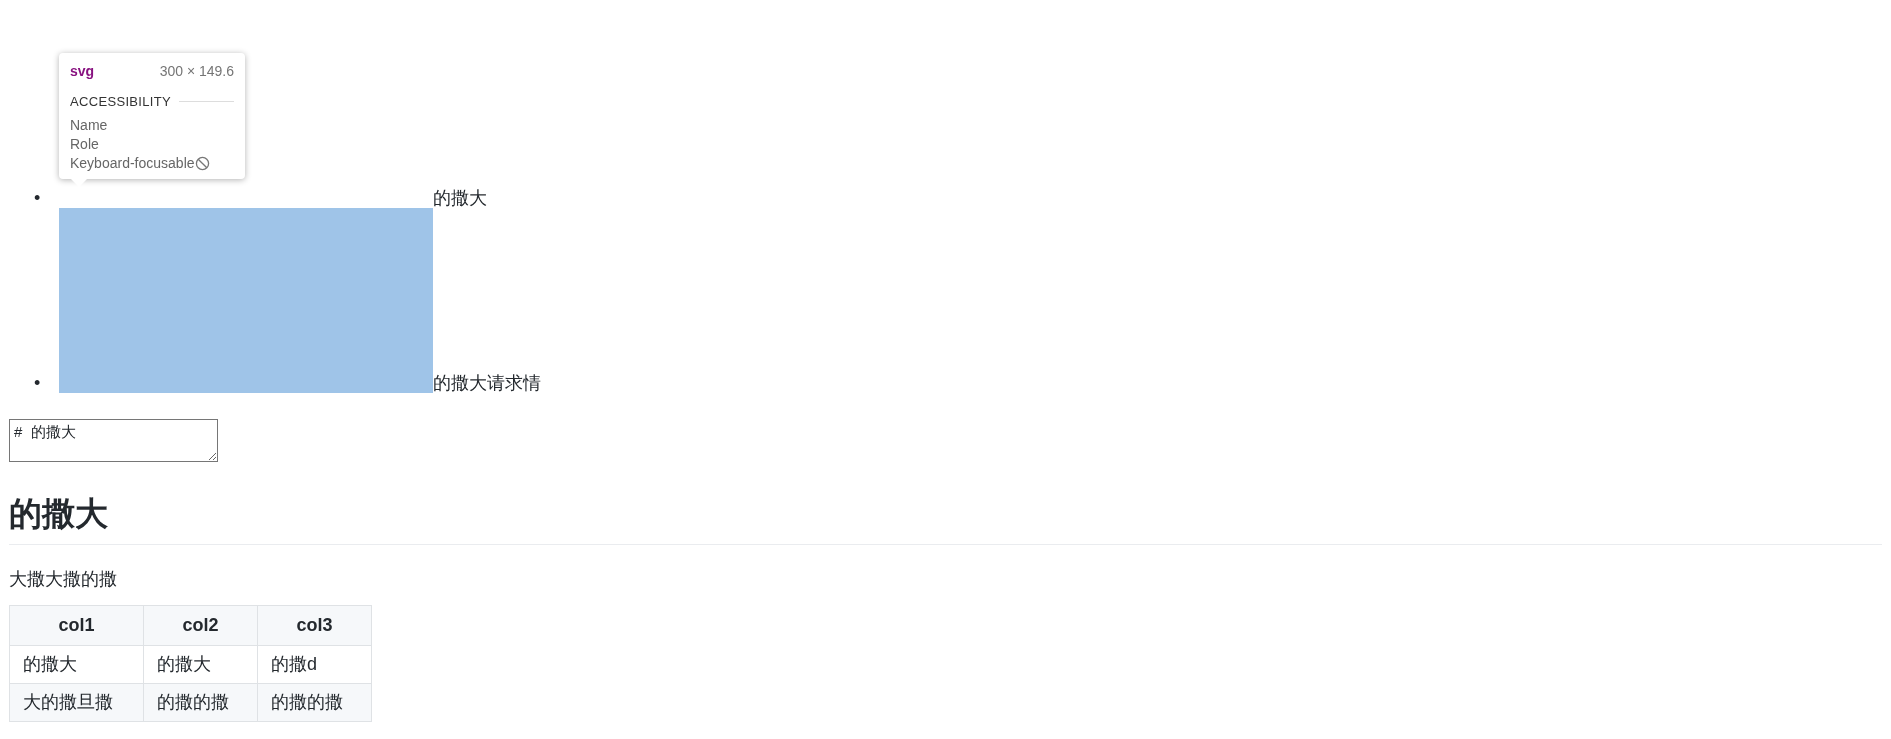 This screenshot has height=739, width=1891. I want to click on paragraph: 大撒大撒的撒, so click(63, 579).